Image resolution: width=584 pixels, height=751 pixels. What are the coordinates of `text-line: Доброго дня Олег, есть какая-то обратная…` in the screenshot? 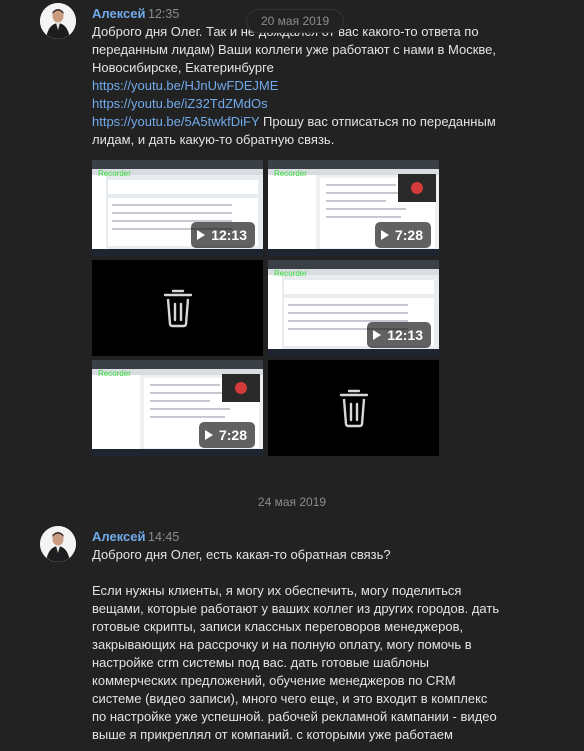 It's located at (241, 554).